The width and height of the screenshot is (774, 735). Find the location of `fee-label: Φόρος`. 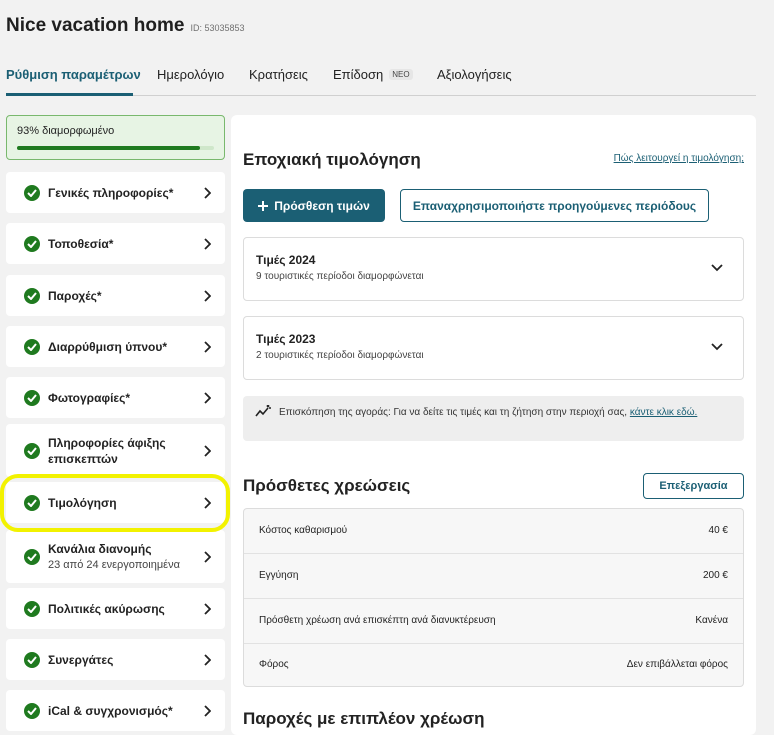

fee-label: Φόρος is located at coordinates (274, 664).